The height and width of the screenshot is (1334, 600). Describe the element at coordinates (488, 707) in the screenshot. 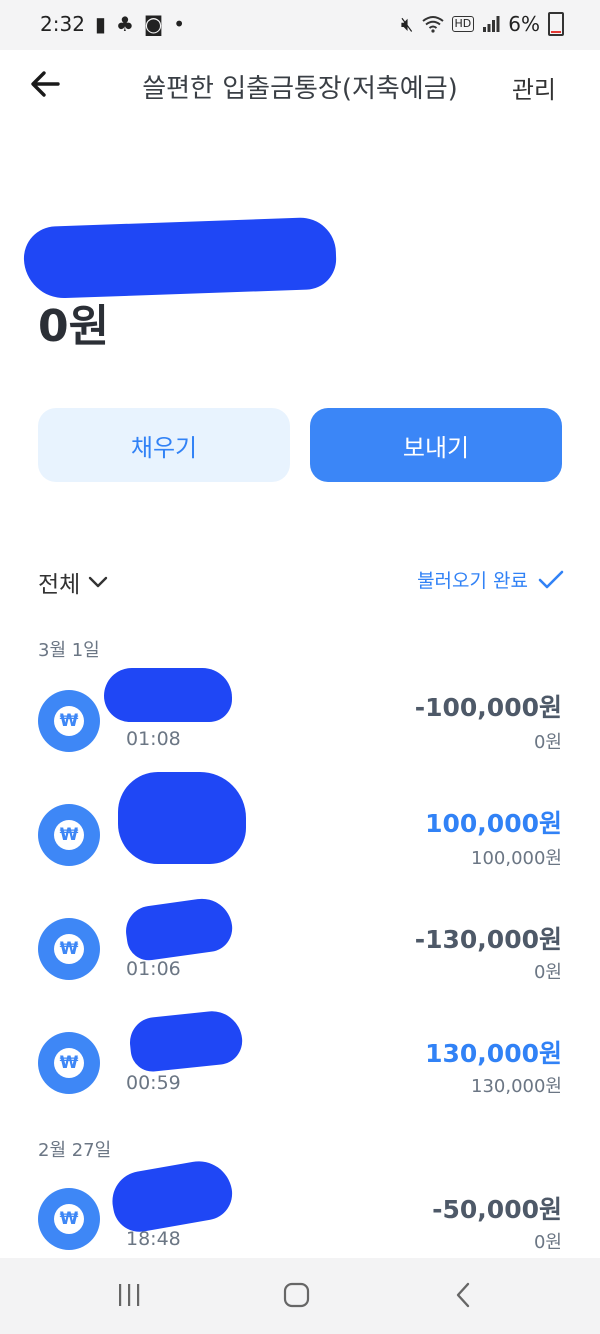

I see `transaction-amount: -100,000원` at that location.